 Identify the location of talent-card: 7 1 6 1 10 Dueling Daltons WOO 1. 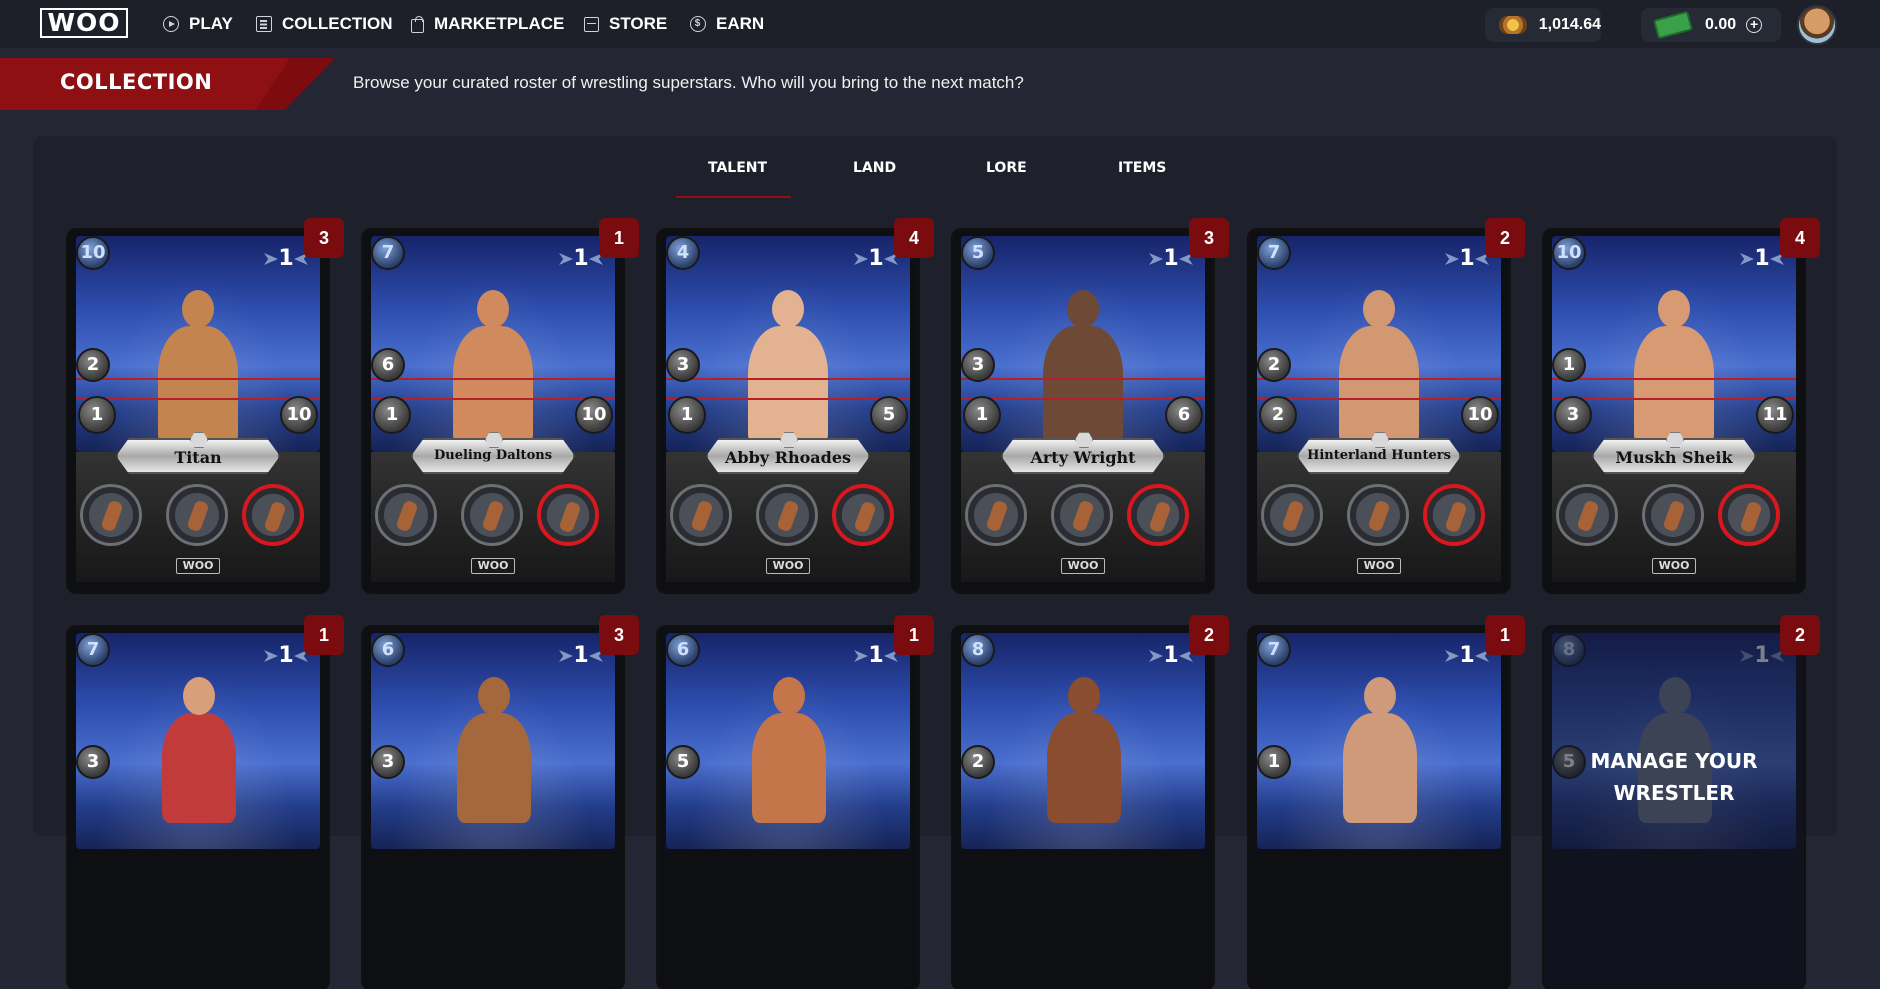
(501, 405).